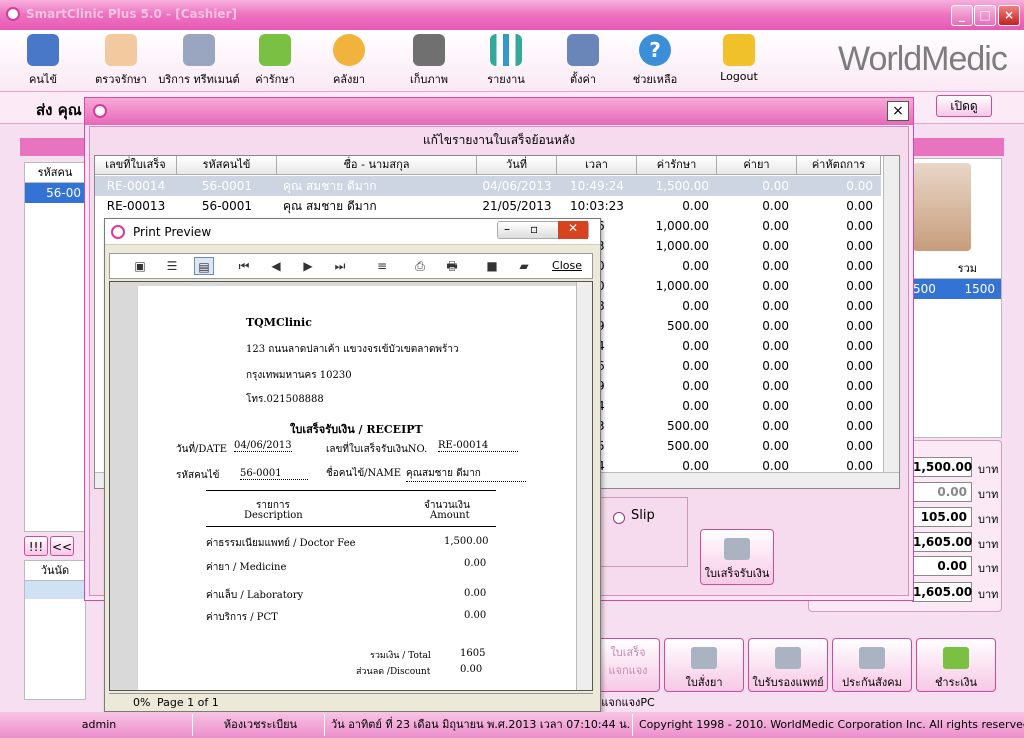  Describe the element at coordinates (573, 230) in the screenshot. I see `preview-close-x-button: ✕` at that location.